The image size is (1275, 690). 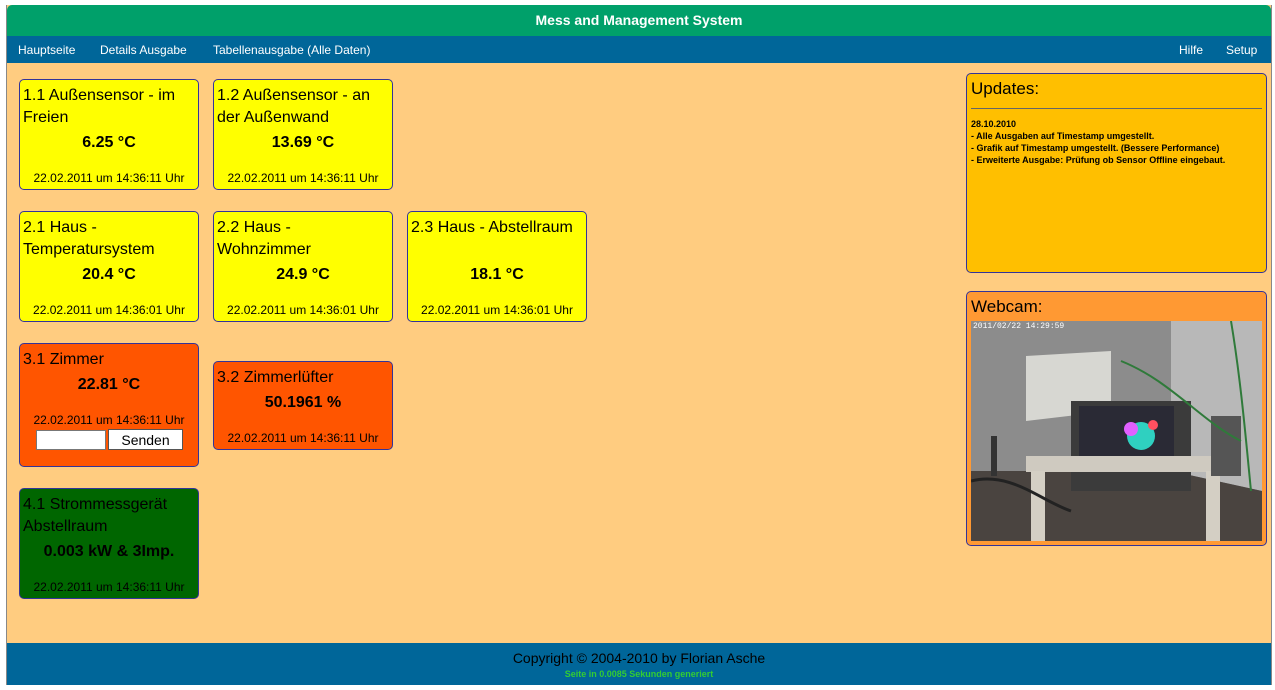 What do you see at coordinates (1019, 326) in the screenshot?
I see `webcam-timestamp: 2011/02/22 14:29:59` at bounding box center [1019, 326].